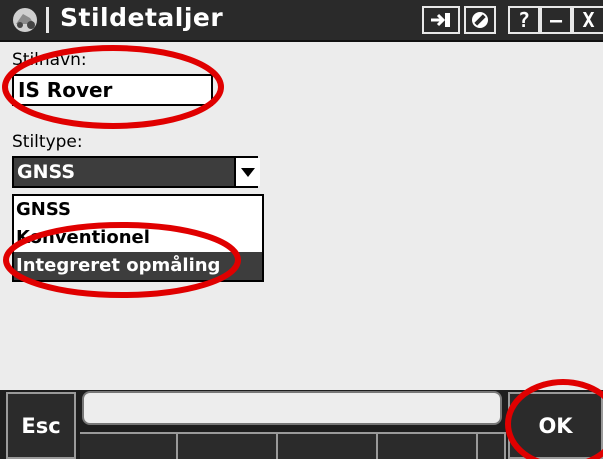 The height and width of the screenshot is (459, 603). What do you see at coordinates (441, 20) in the screenshot?
I see `login-arrow-icon` at bounding box center [441, 20].